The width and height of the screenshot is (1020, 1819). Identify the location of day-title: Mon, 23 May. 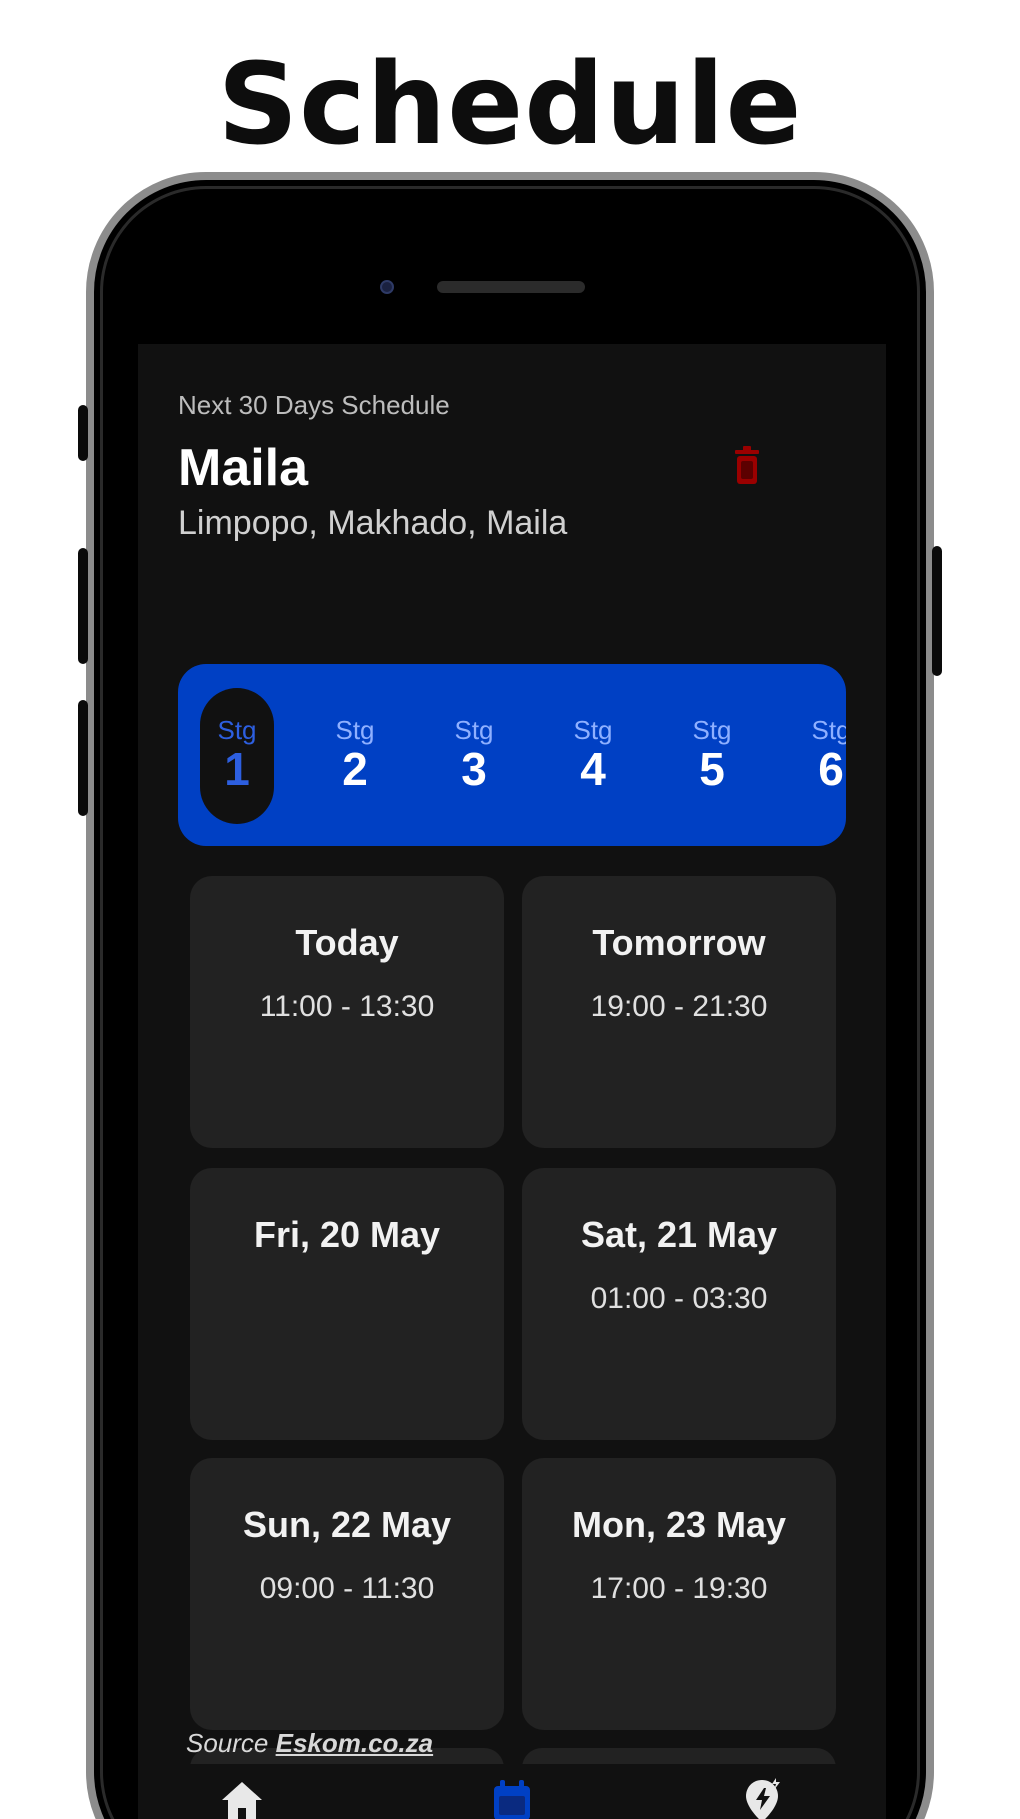
(679, 1524).